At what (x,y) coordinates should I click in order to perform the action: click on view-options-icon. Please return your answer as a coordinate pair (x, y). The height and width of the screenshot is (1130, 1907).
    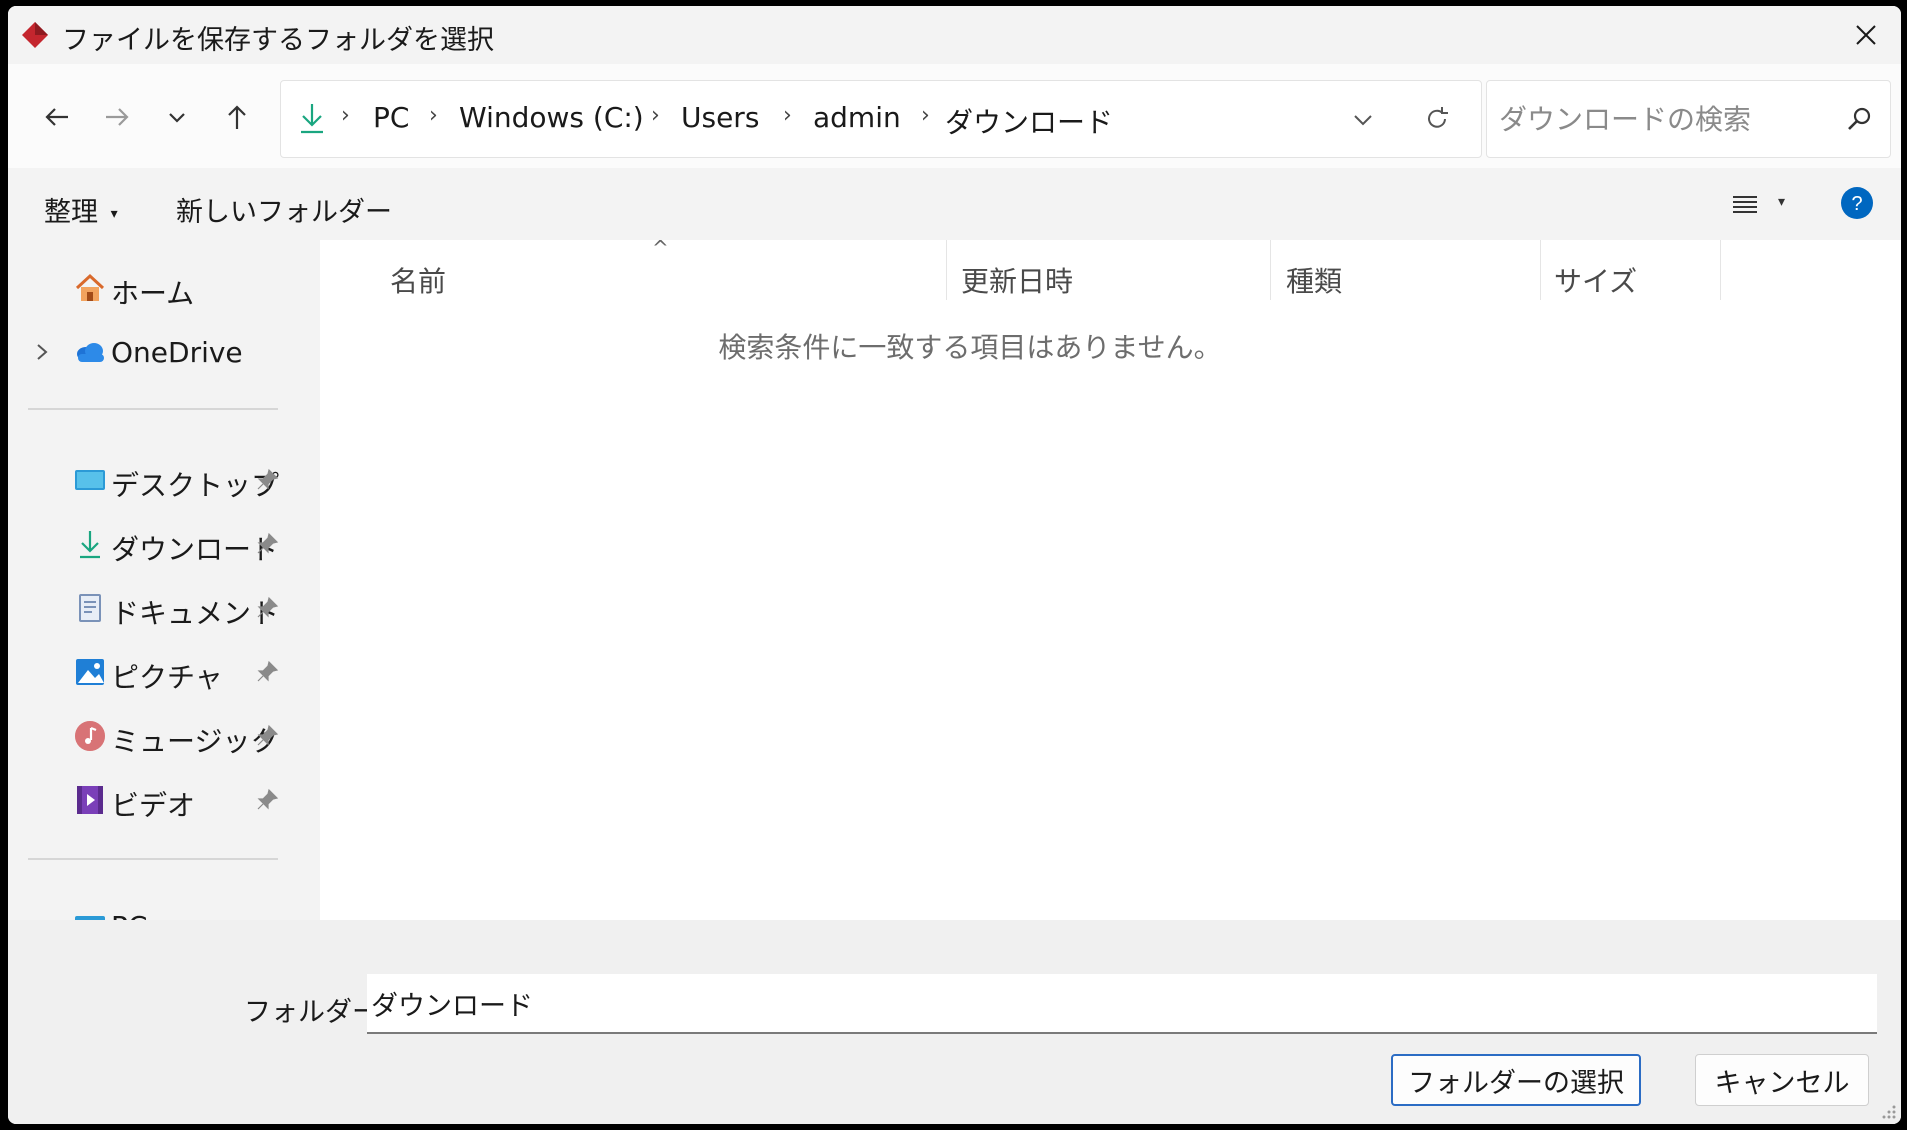
    Looking at the image, I should click on (1745, 205).